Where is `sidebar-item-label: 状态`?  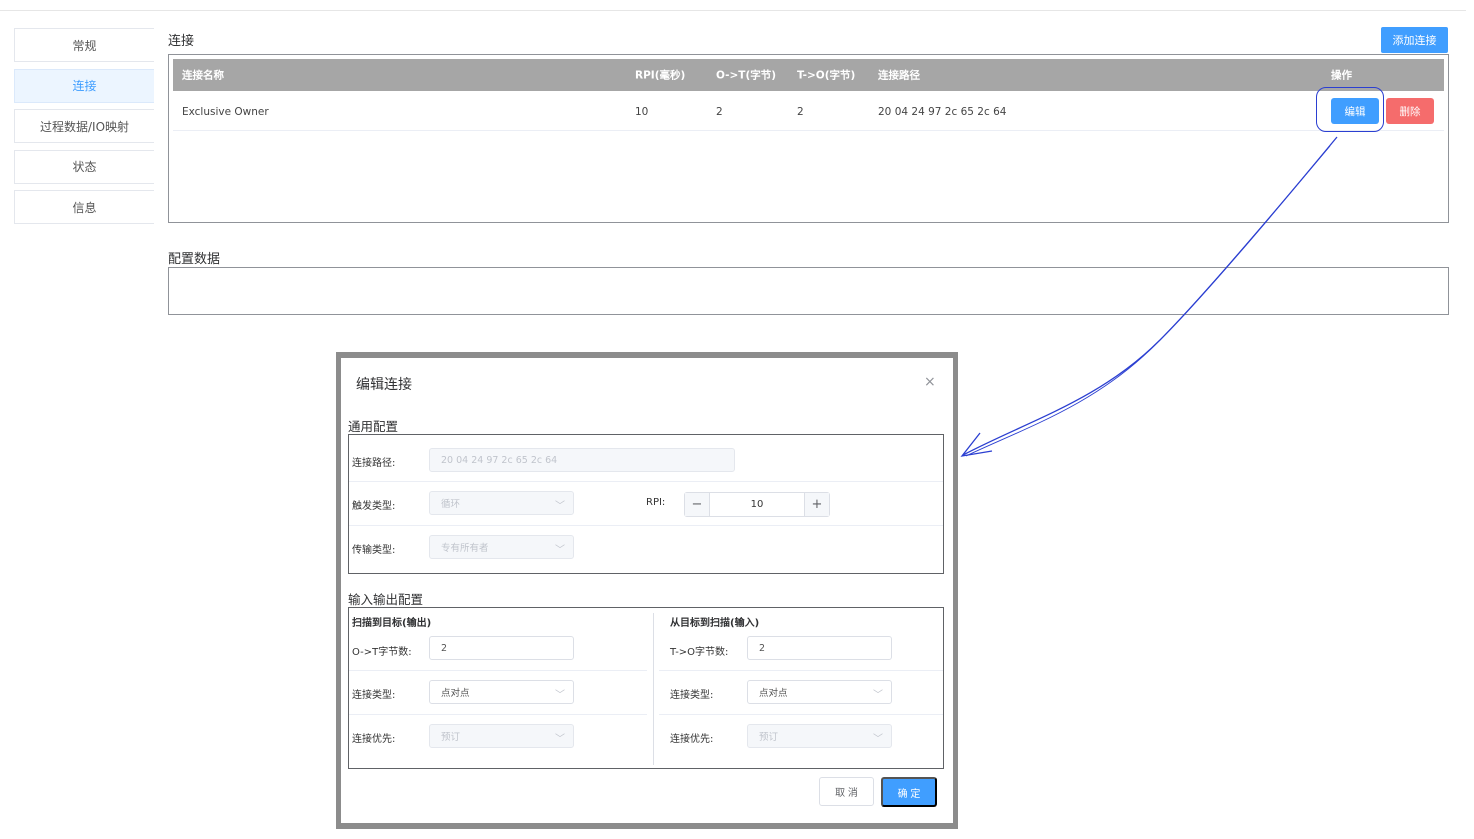 sidebar-item-label: 状态 is located at coordinates (84, 167).